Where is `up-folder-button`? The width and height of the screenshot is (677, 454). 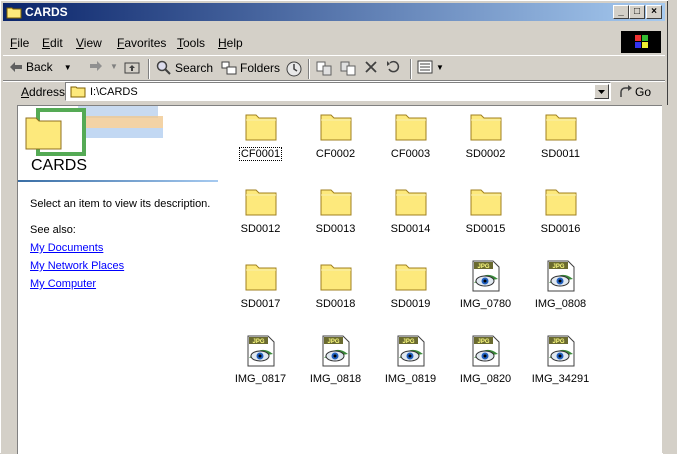 up-folder-button is located at coordinates (132, 67).